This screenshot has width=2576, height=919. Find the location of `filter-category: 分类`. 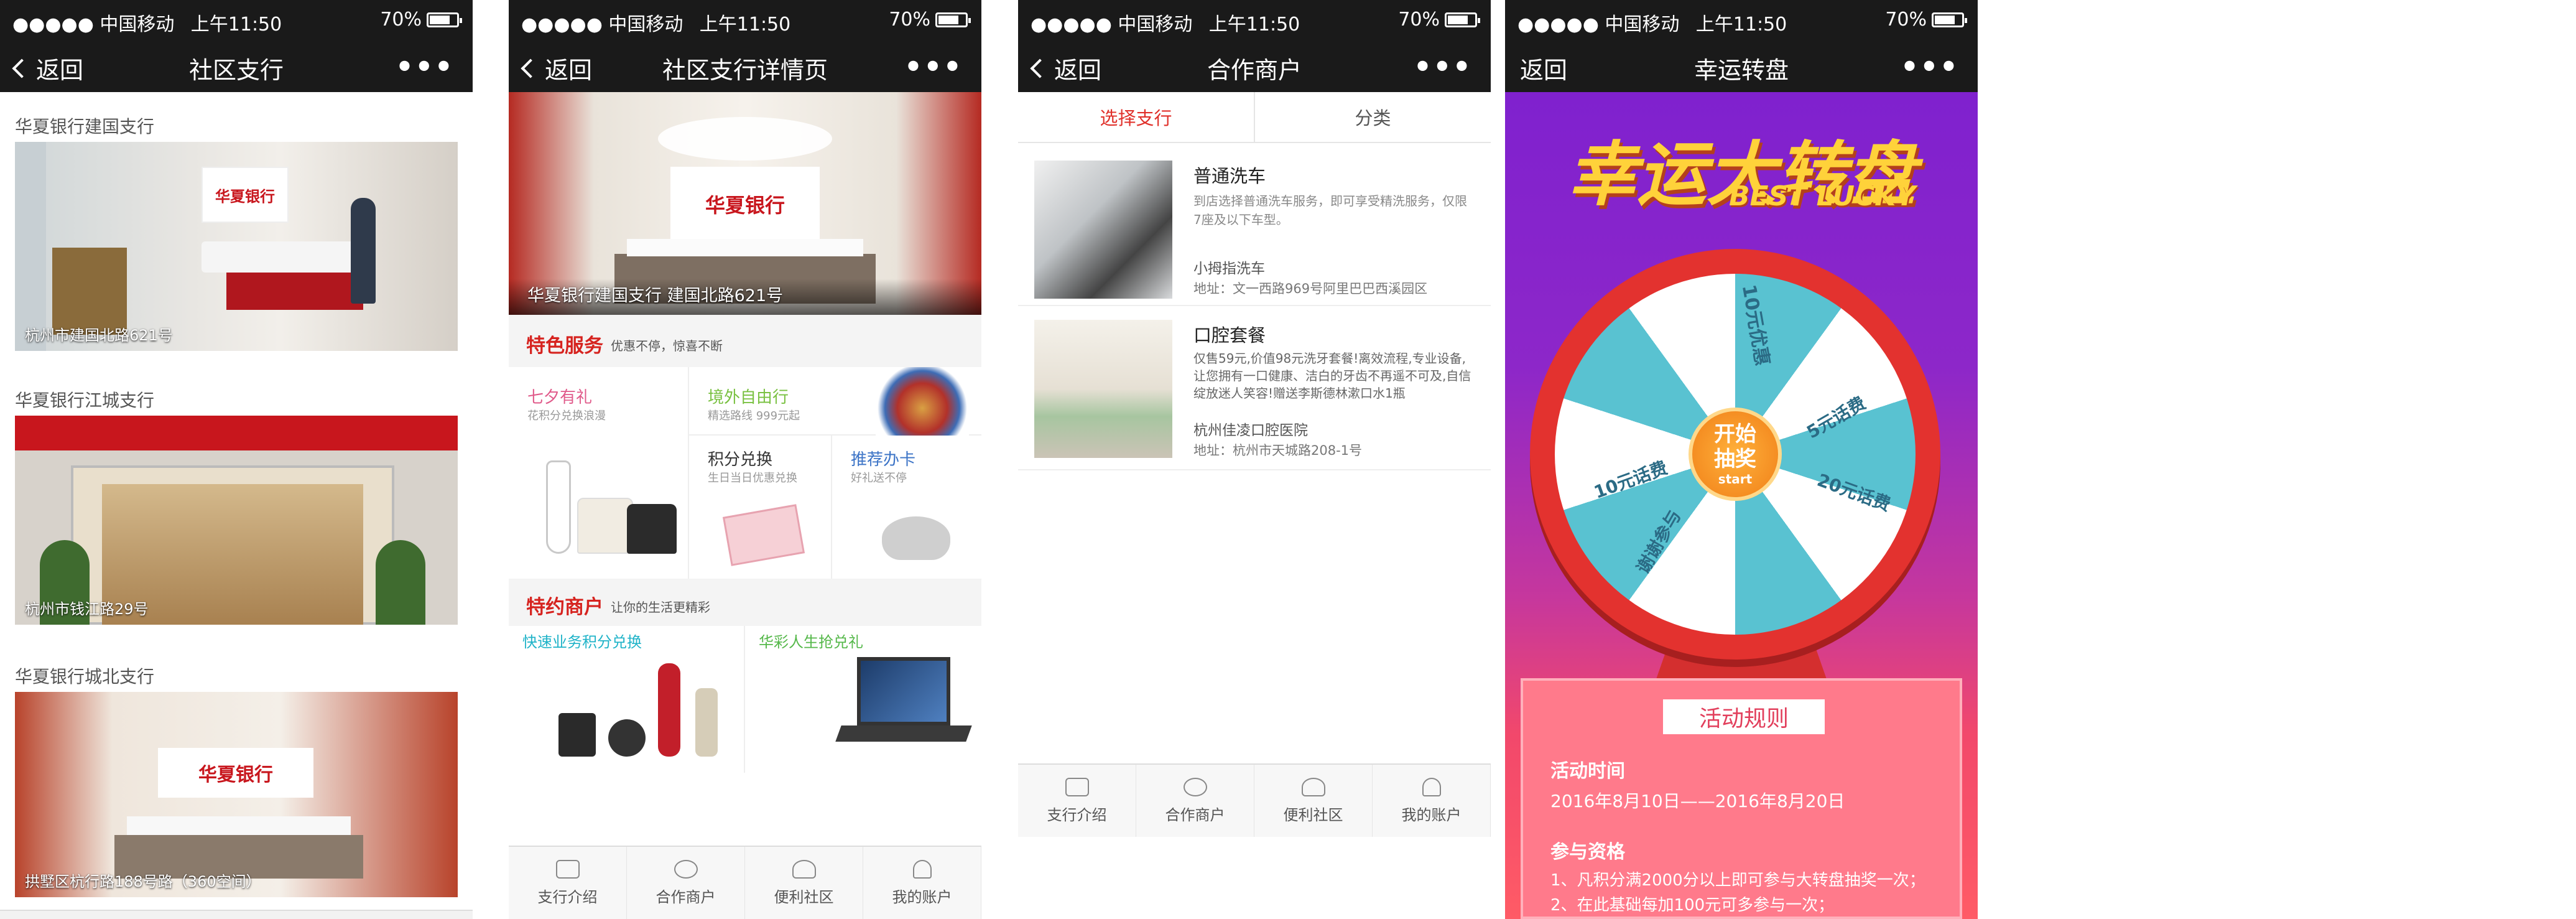

filter-category: 分类 is located at coordinates (1373, 117).